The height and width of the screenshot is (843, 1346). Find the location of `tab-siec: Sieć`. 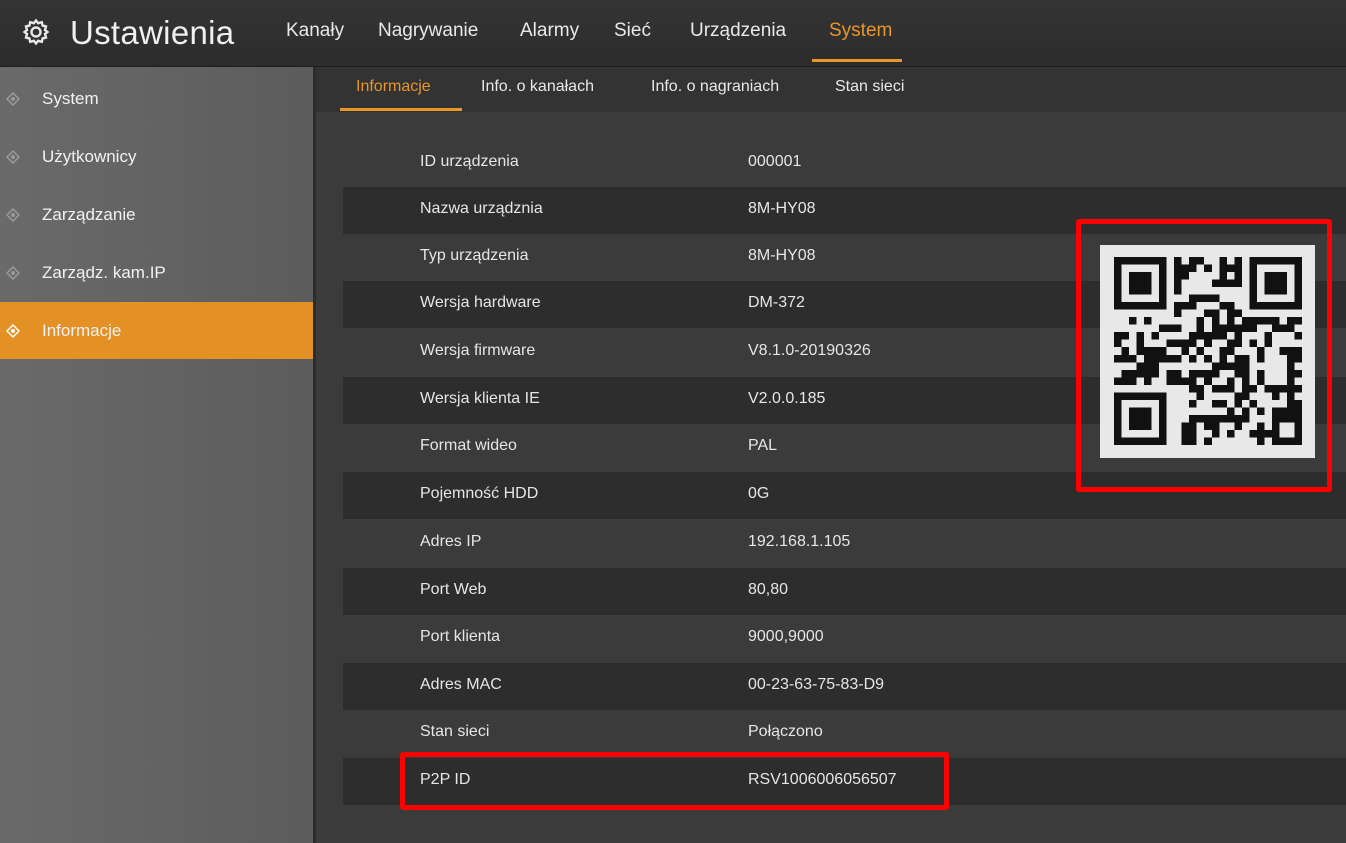

tab-siec: Sieć is located at coordinates (632, 31).